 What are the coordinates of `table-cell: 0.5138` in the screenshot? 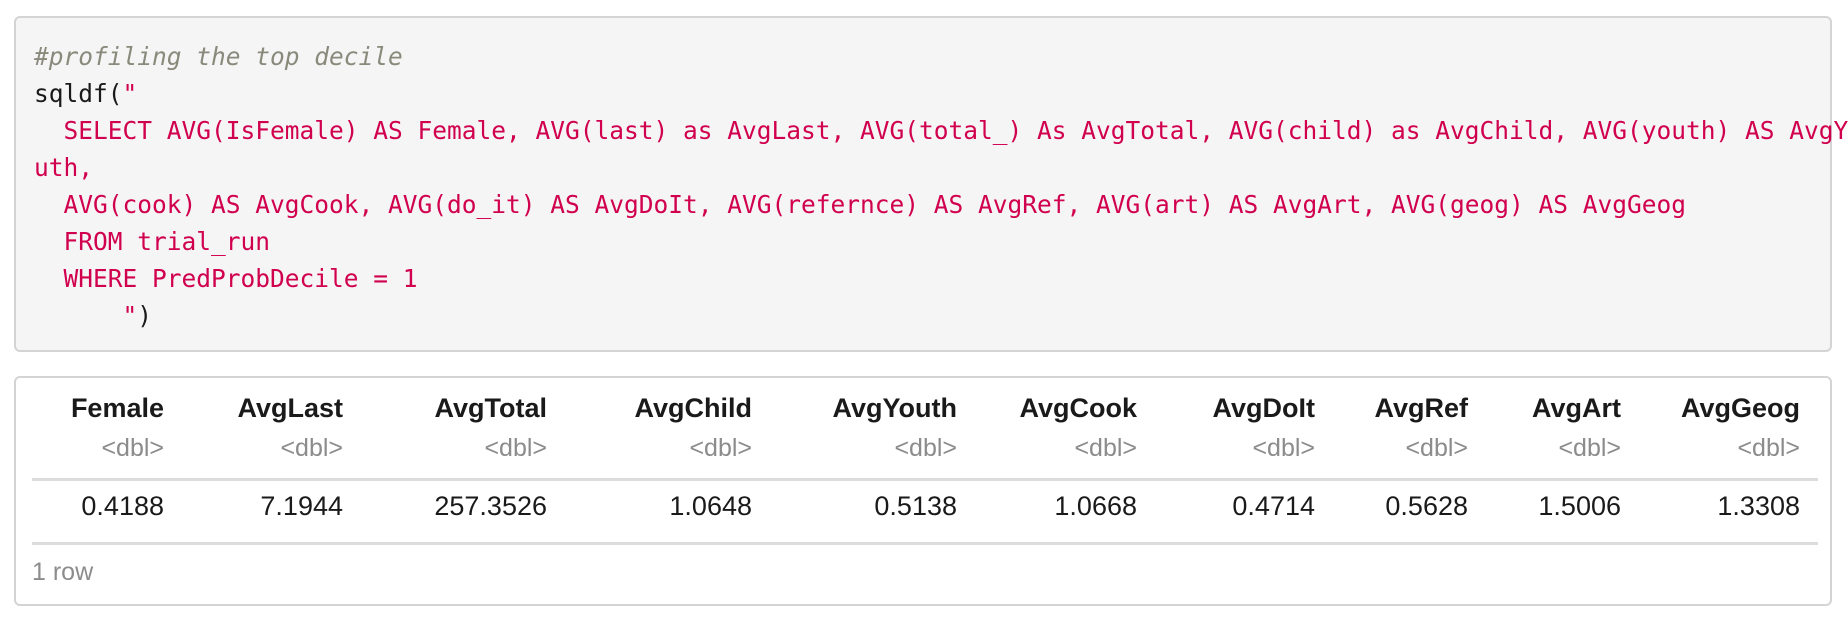 It's located at (915, 506).